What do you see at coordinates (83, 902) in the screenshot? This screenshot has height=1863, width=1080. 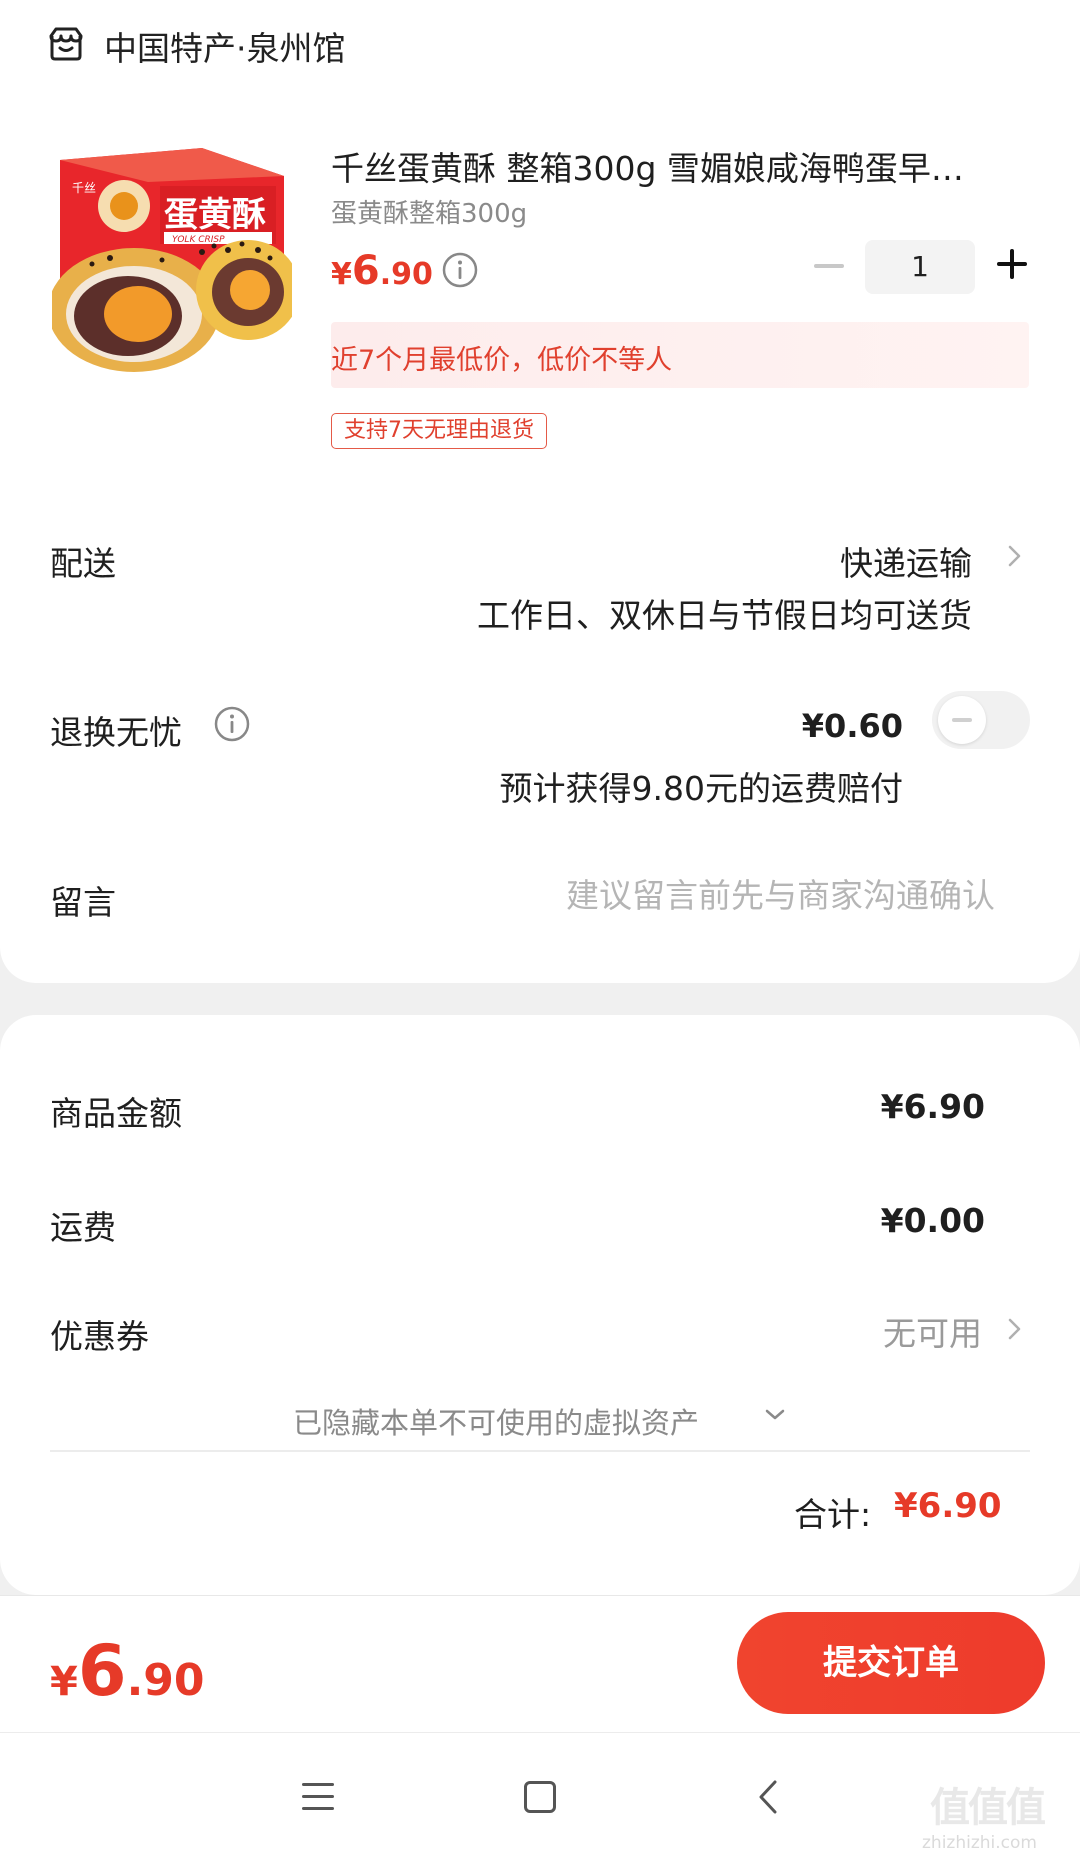 I see `message-label: 留言` at bounding box center [83, 902].